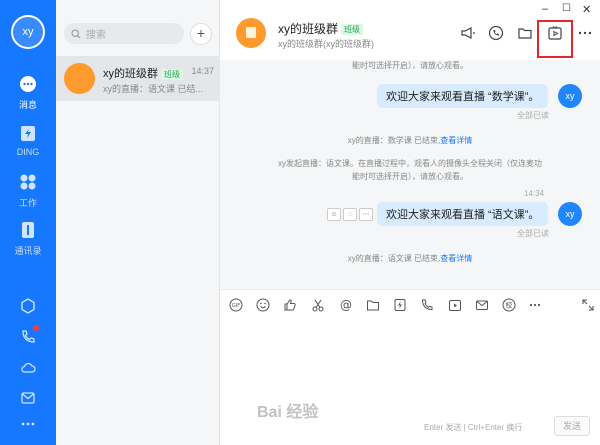  Describe the element at coordinates (468, 33) in the screenshot. I see `announcement-icon` at that location.